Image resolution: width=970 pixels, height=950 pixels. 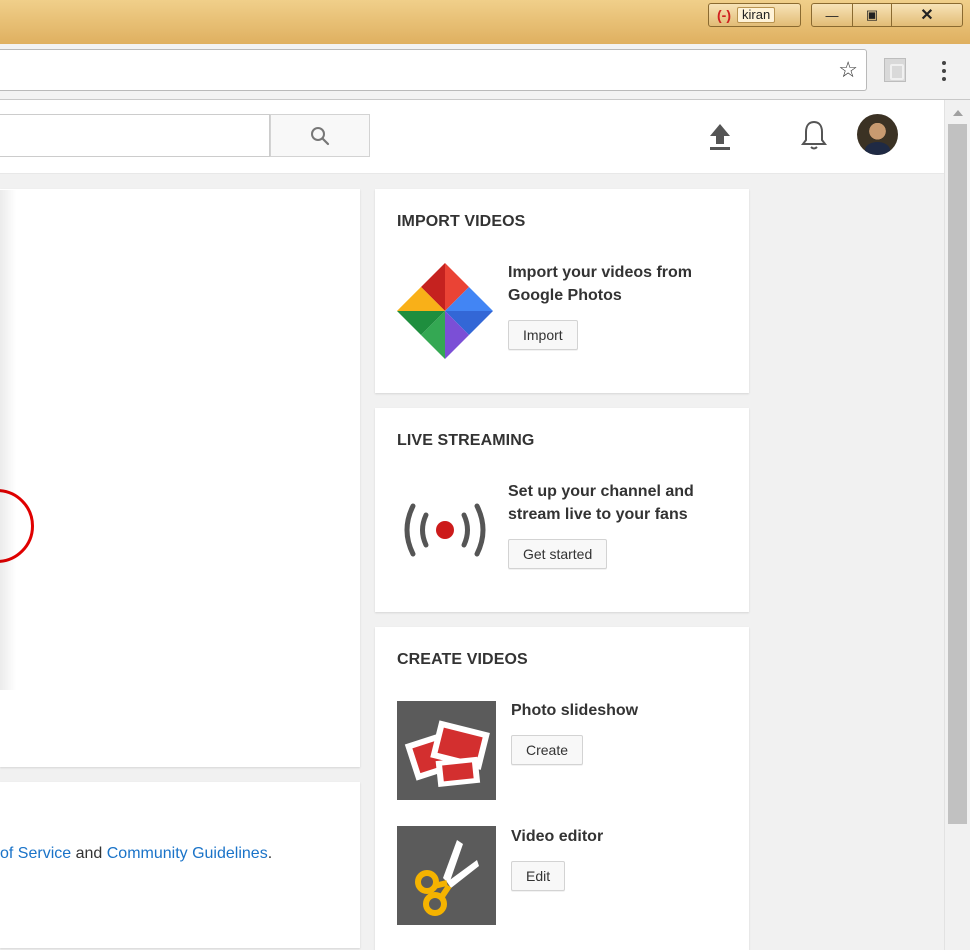 I want to click on scroll-up-arrow-icon, so click(x=958, y=113).